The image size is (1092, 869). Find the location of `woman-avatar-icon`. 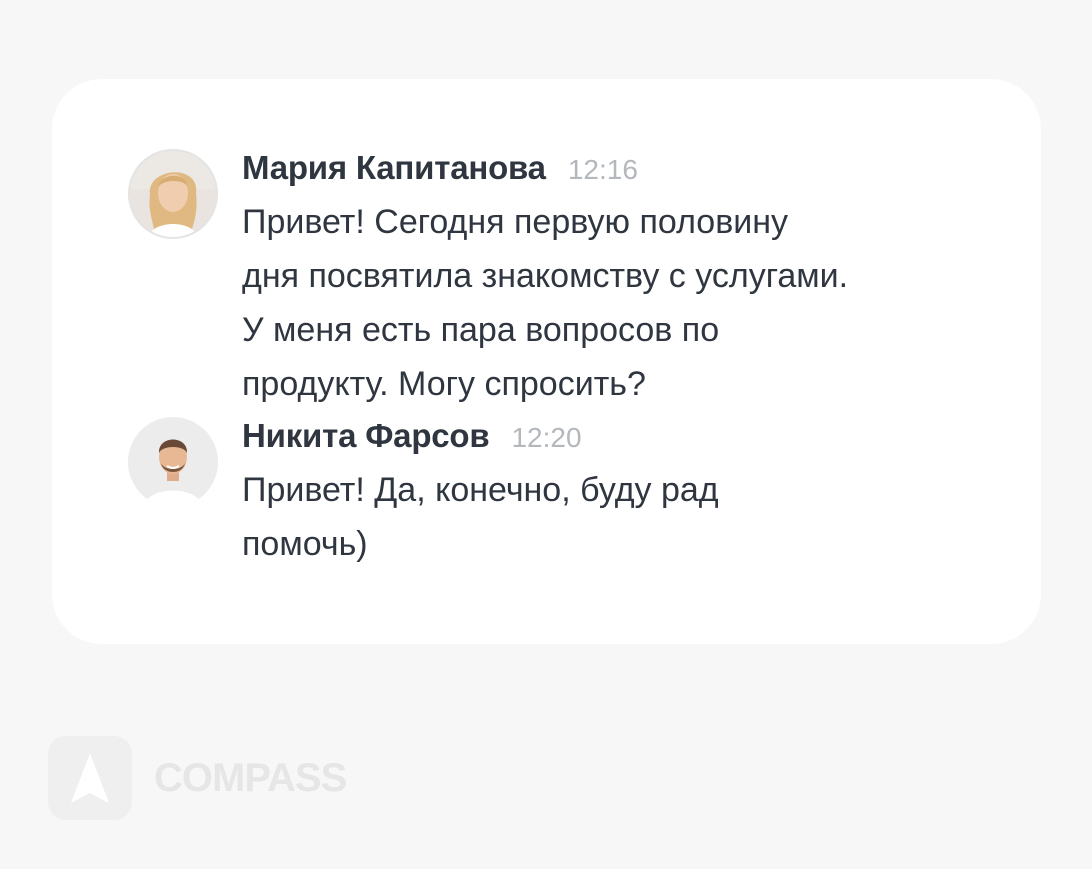

woman-avatar-icon is located at coordinates (173, 194).